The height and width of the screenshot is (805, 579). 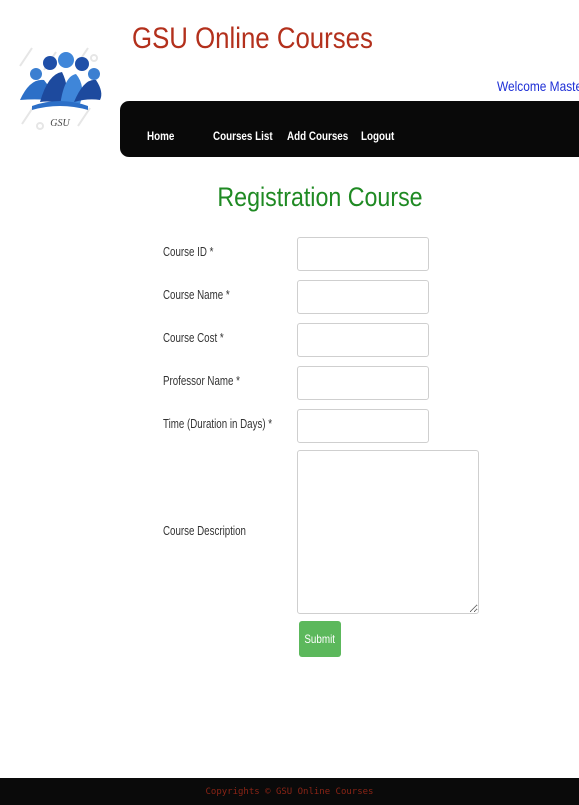 What do you see at coordinates (363, 340) in the screenshot?
I see `course-cost-input` at bounding box center [363, 340].